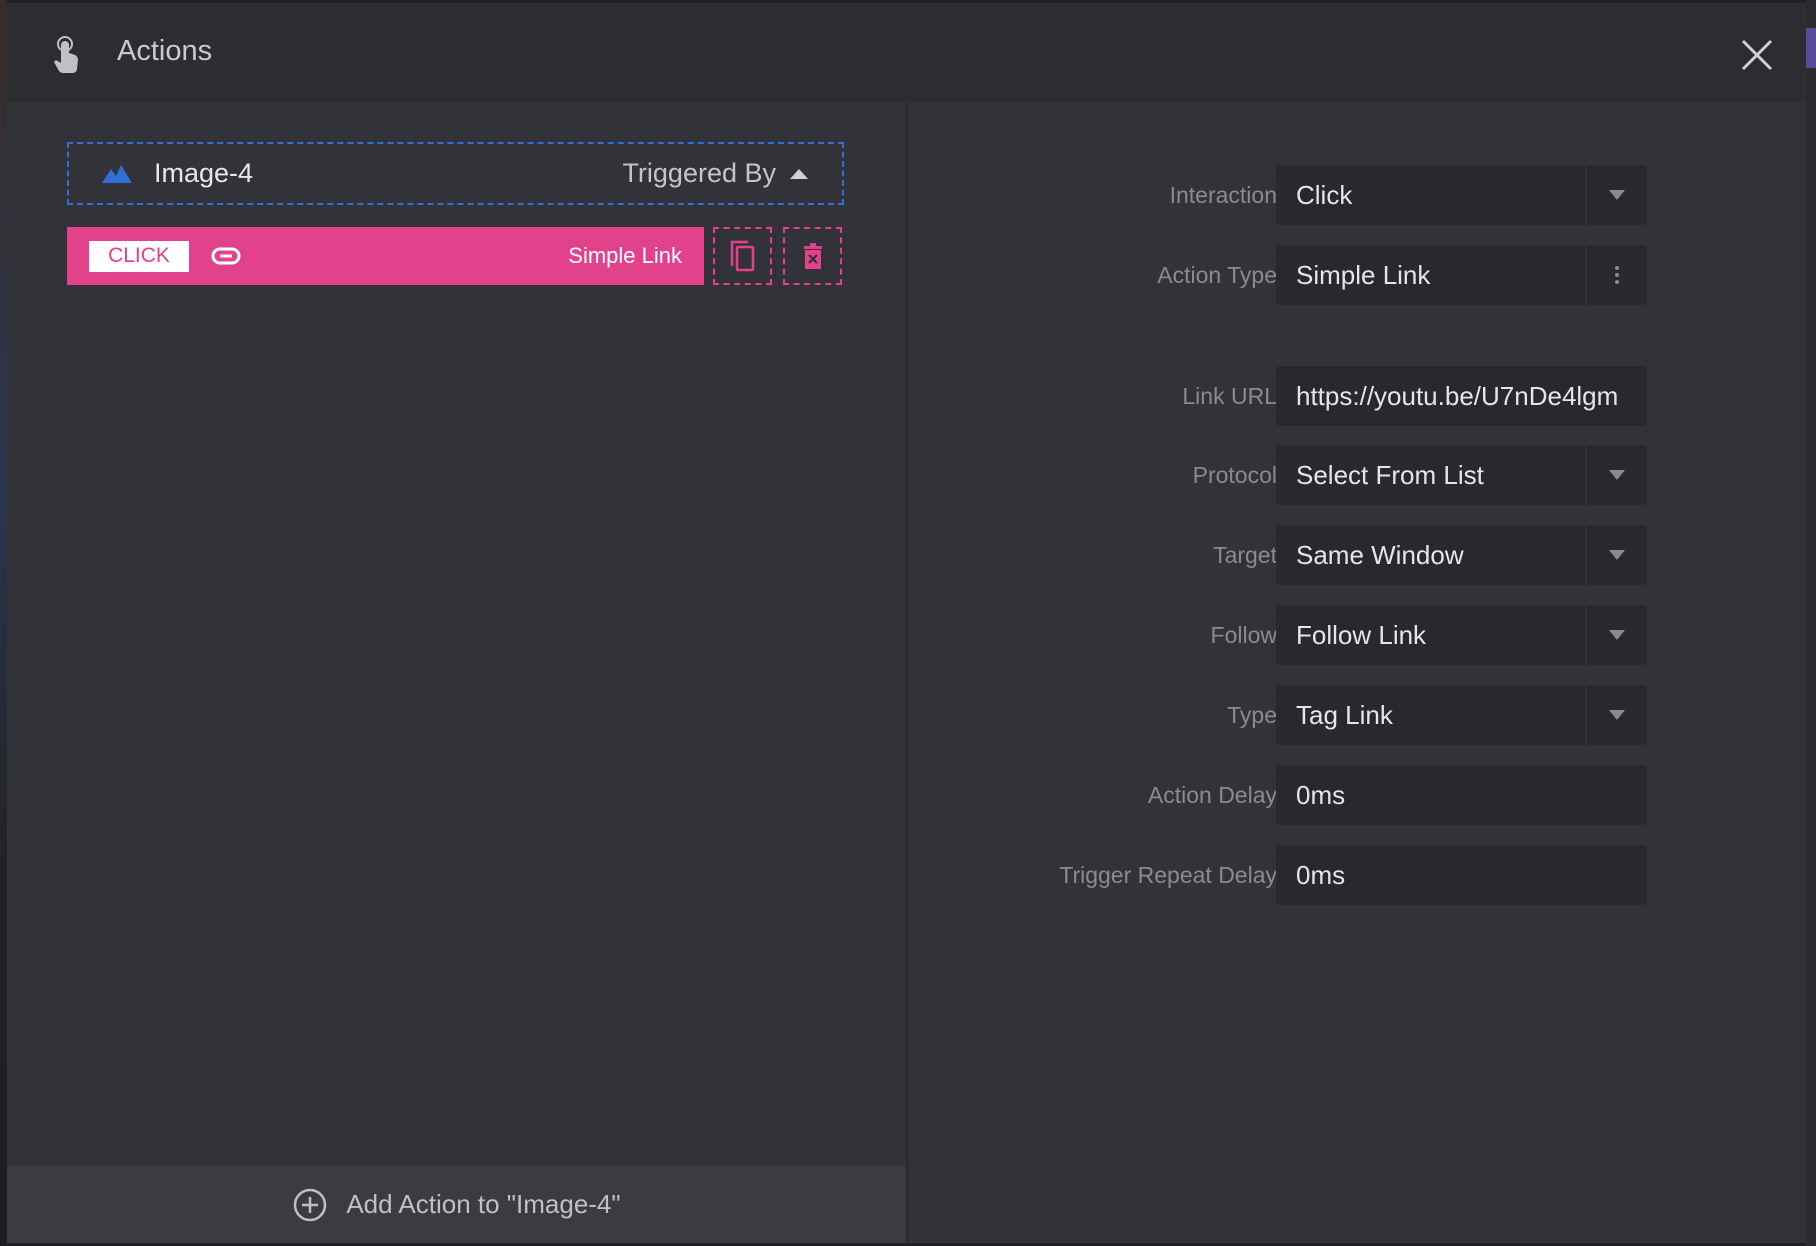 Image resolution: width=1816 pixels, height=1246 pixels. Describe the element at coordinates (385, 256) in the screenshot. I see `action-item: CLICK Simple Link` at that location.